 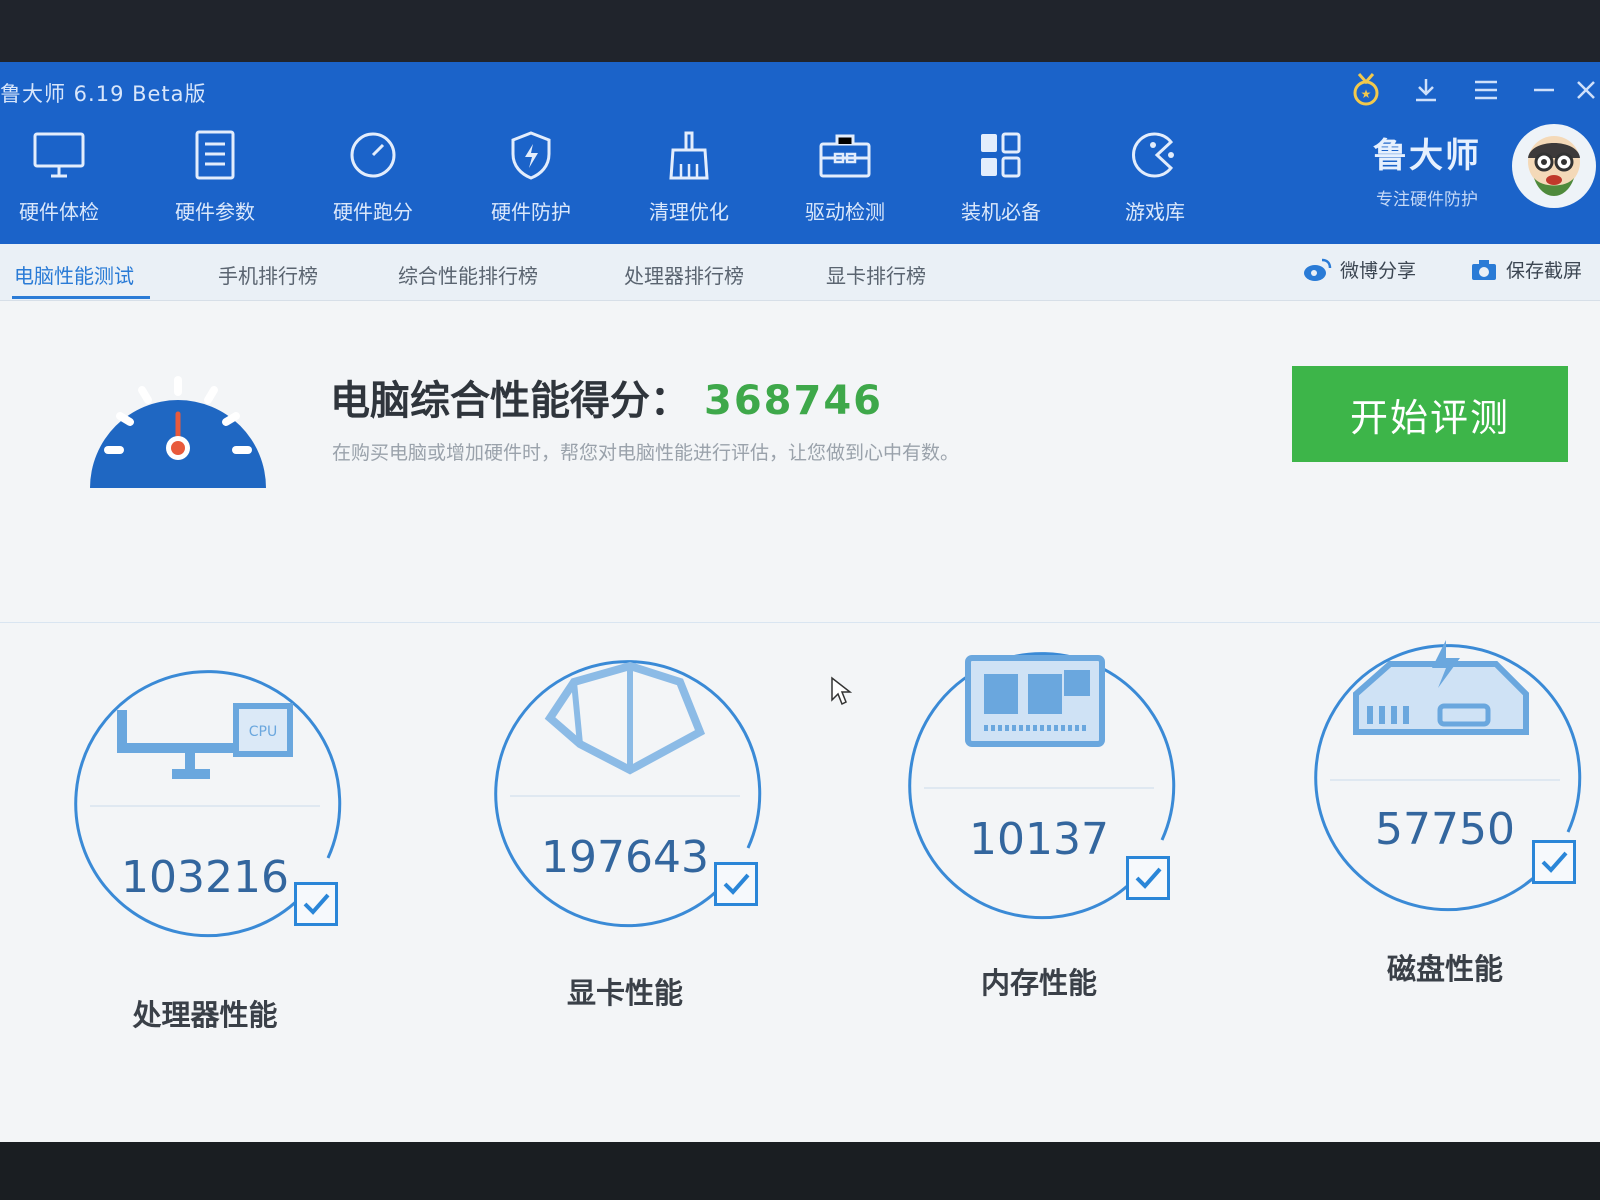 What do you see at coordinates (1153, 155) in the screenshot?
I see `game-icon` at bounding box center [1153, 155].